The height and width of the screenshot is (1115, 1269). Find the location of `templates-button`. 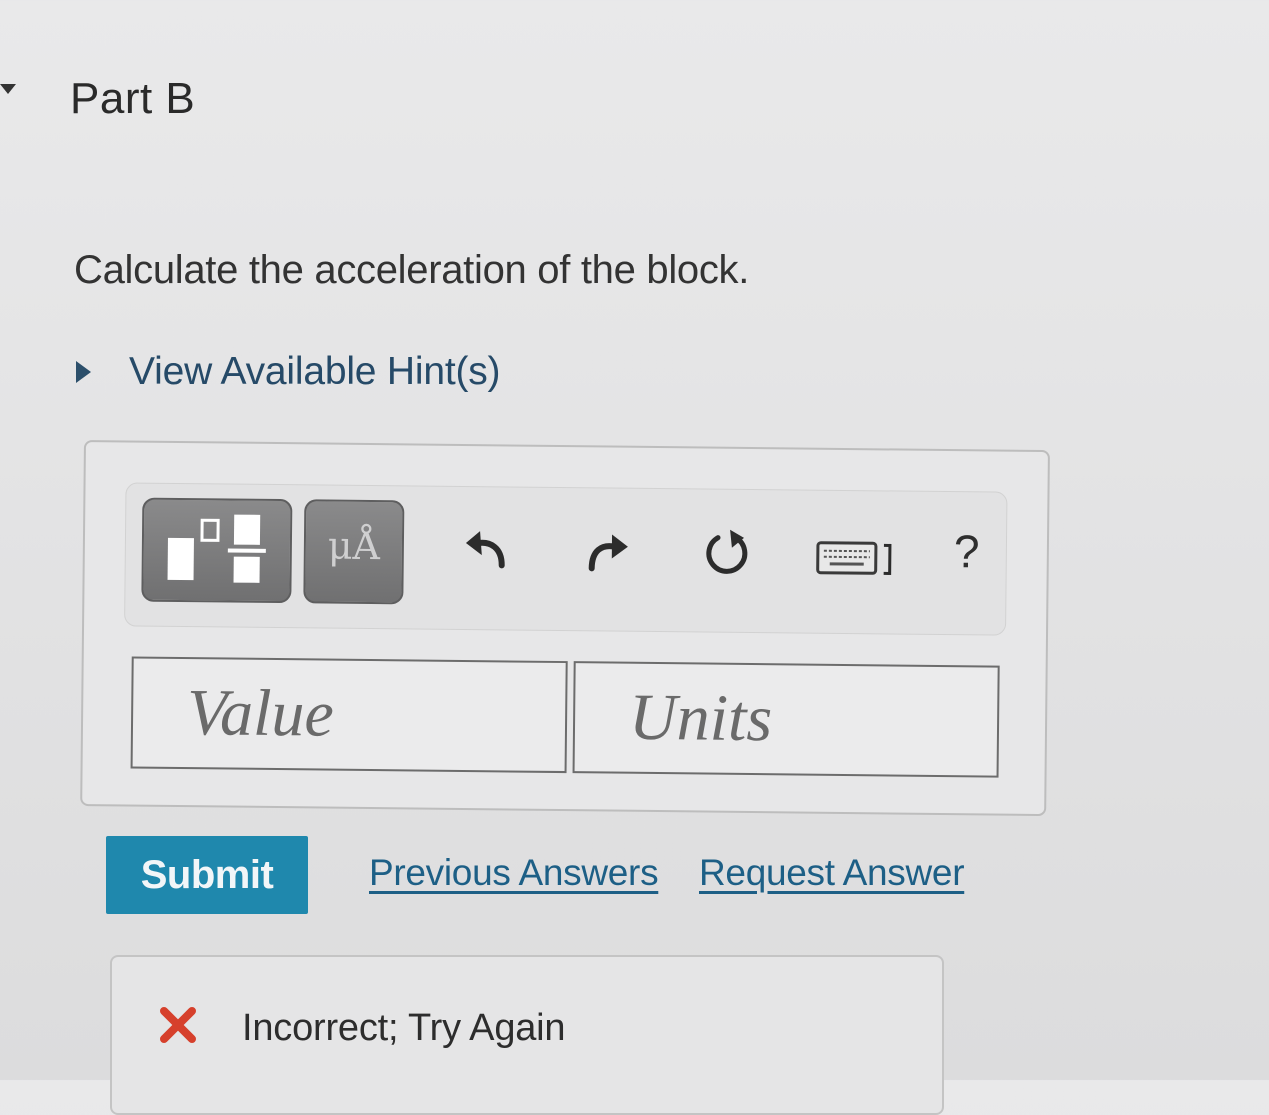

templates-button is located at coordinates (216, 551).